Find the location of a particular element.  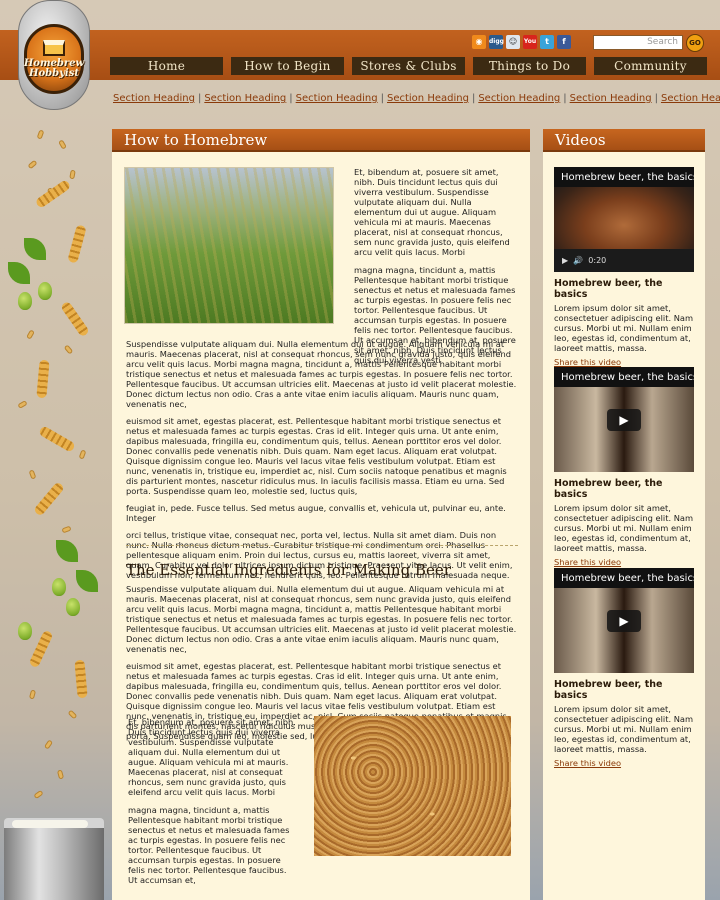

logo-text: Homebrew Hobbyist is located at coordinates (54, 68).